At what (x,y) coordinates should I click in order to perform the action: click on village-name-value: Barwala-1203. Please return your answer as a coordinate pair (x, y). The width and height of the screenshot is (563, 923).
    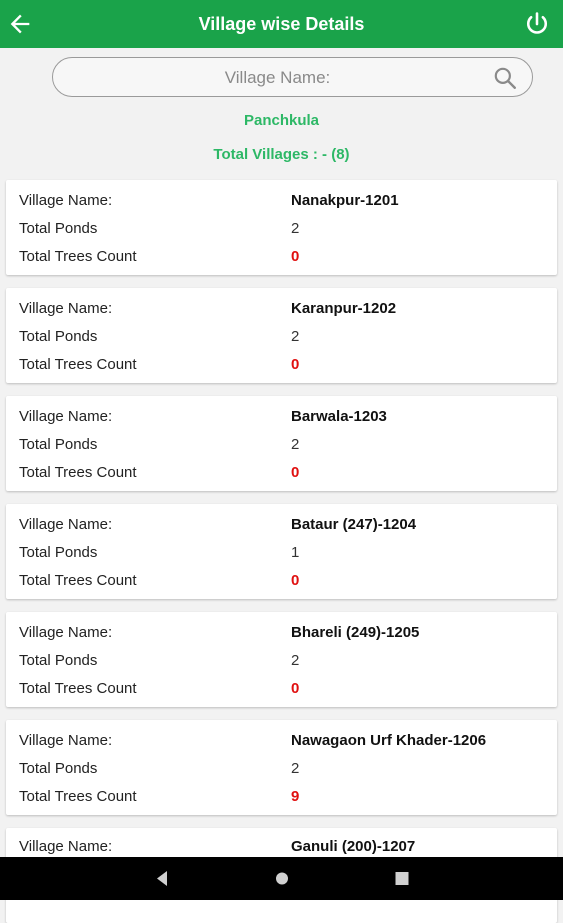
    Looking at the image, I should click on (339, 416).